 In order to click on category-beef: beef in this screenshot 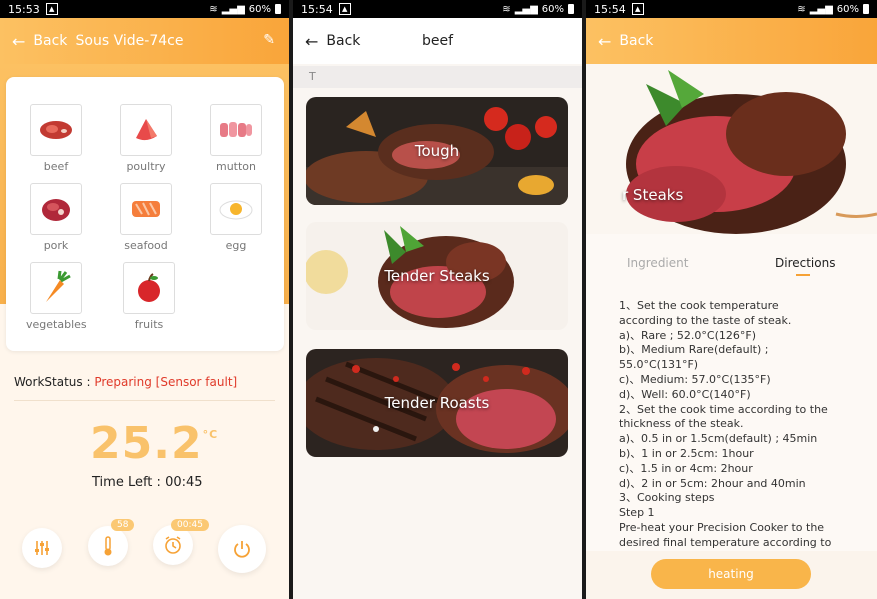, I will do `click(56, 138)`.